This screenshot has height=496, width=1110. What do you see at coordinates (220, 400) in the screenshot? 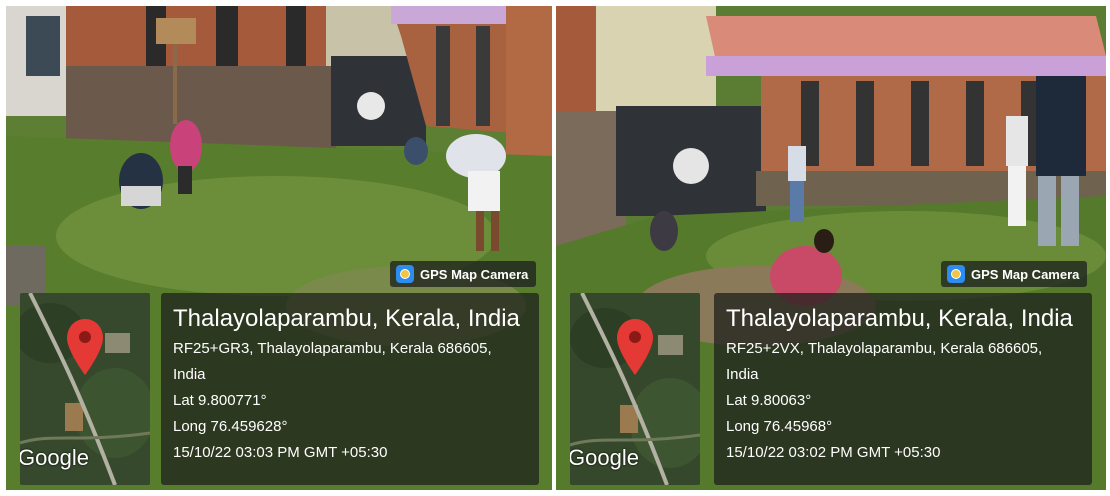
I see `latitude: Lat 9.800771°` at bounding box center [220, 400].